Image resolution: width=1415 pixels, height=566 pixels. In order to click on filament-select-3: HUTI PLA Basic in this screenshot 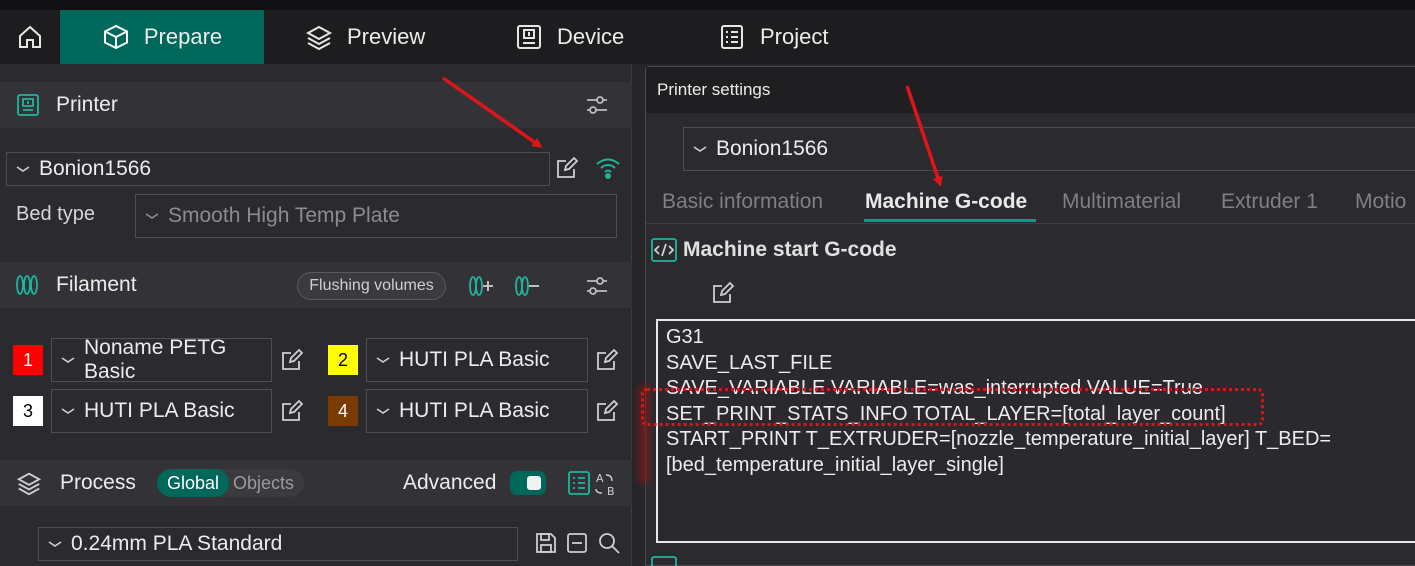, I will do `click(161, 411)`.